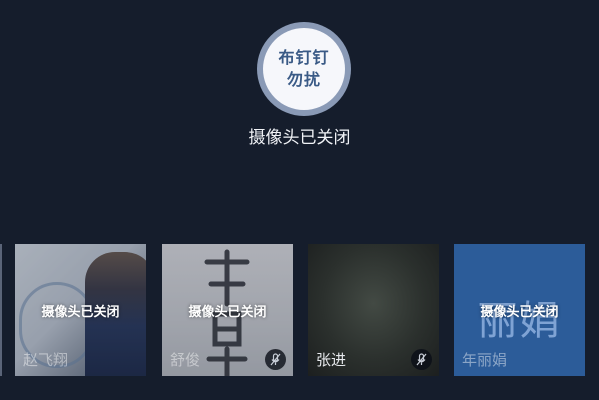  I want to click on participant-name: 年丽娟, so click(485, 360).